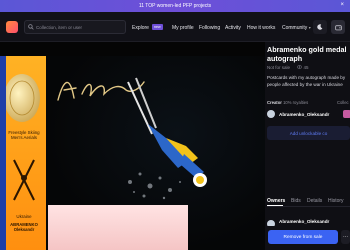  I want to click on new-badge: new, so click(157, 27).